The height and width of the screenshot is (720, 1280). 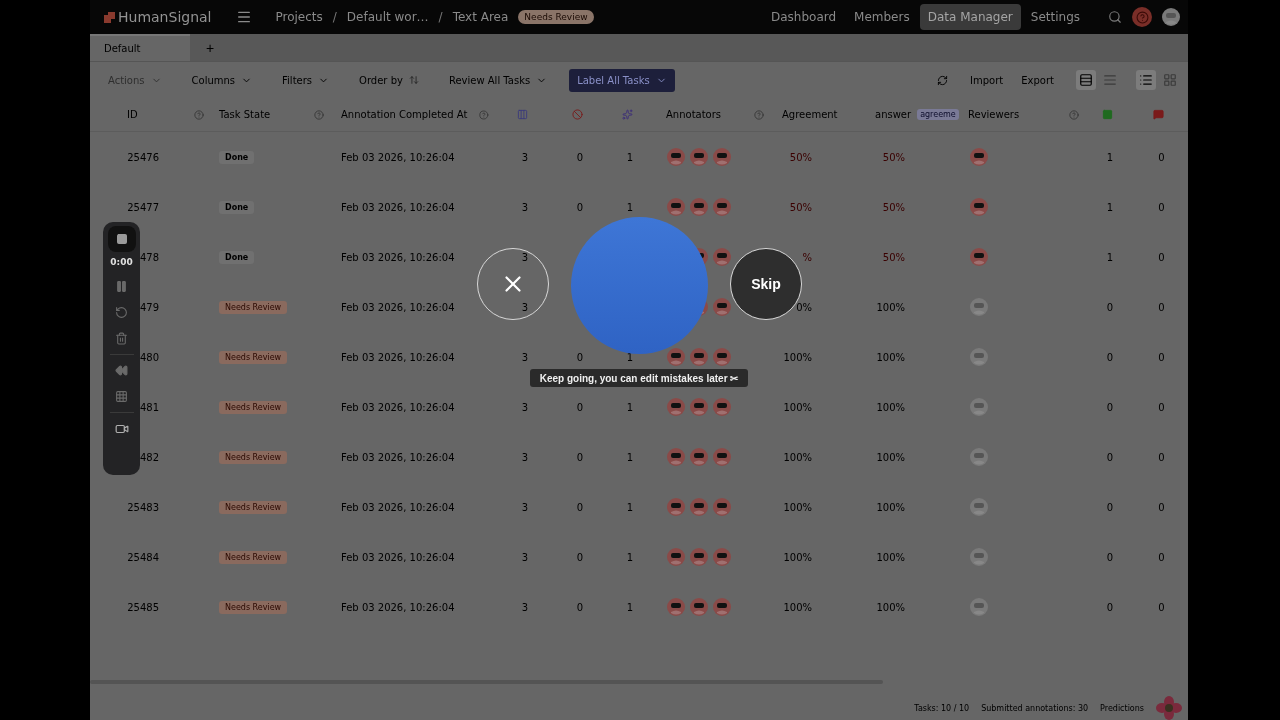 I want to click on toolbar-button: Review All Tasks, so click(x=498, y=80).